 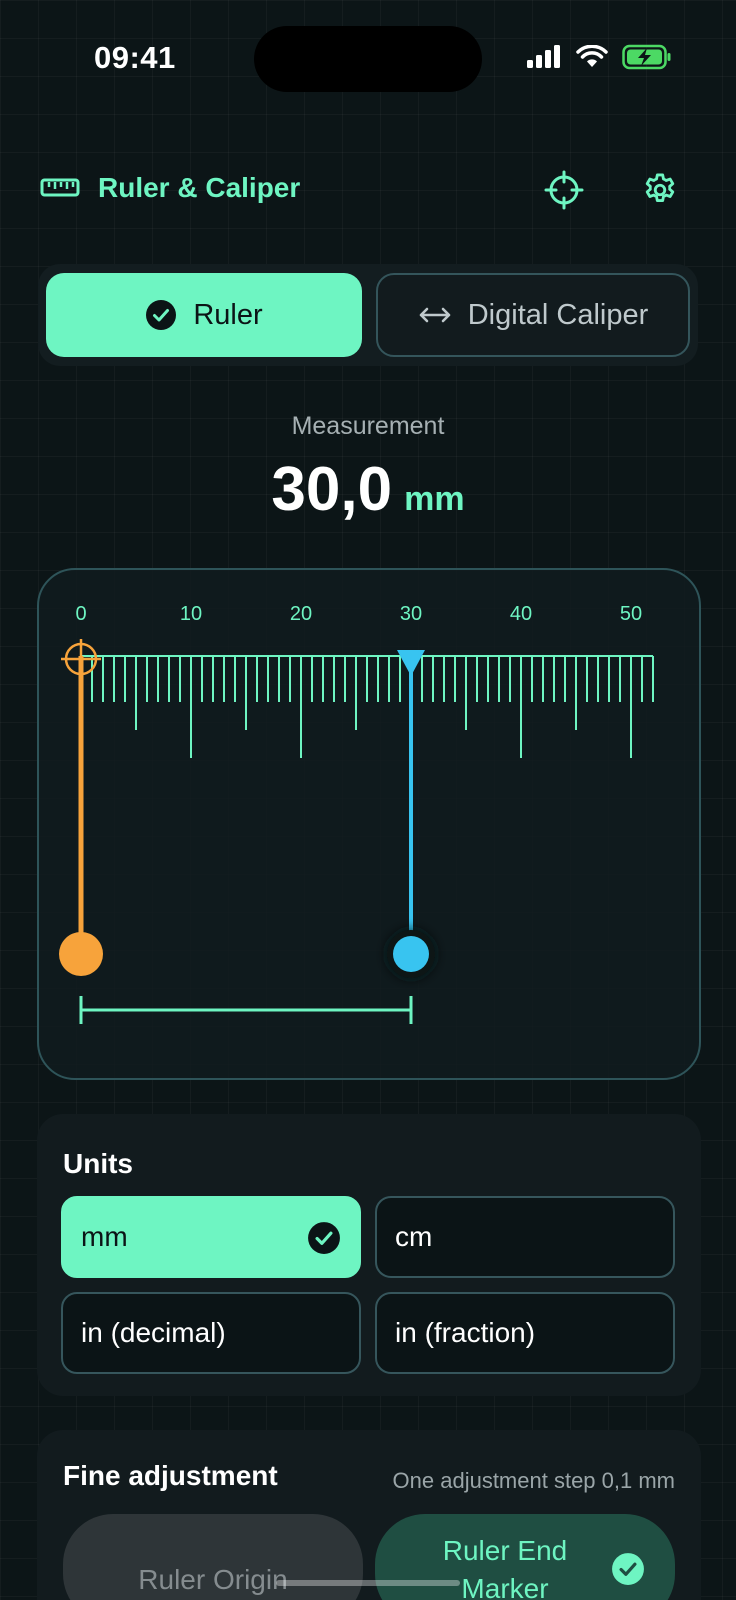 I want to click on ruler-scale-label: 10, so click(x=191, y=614).